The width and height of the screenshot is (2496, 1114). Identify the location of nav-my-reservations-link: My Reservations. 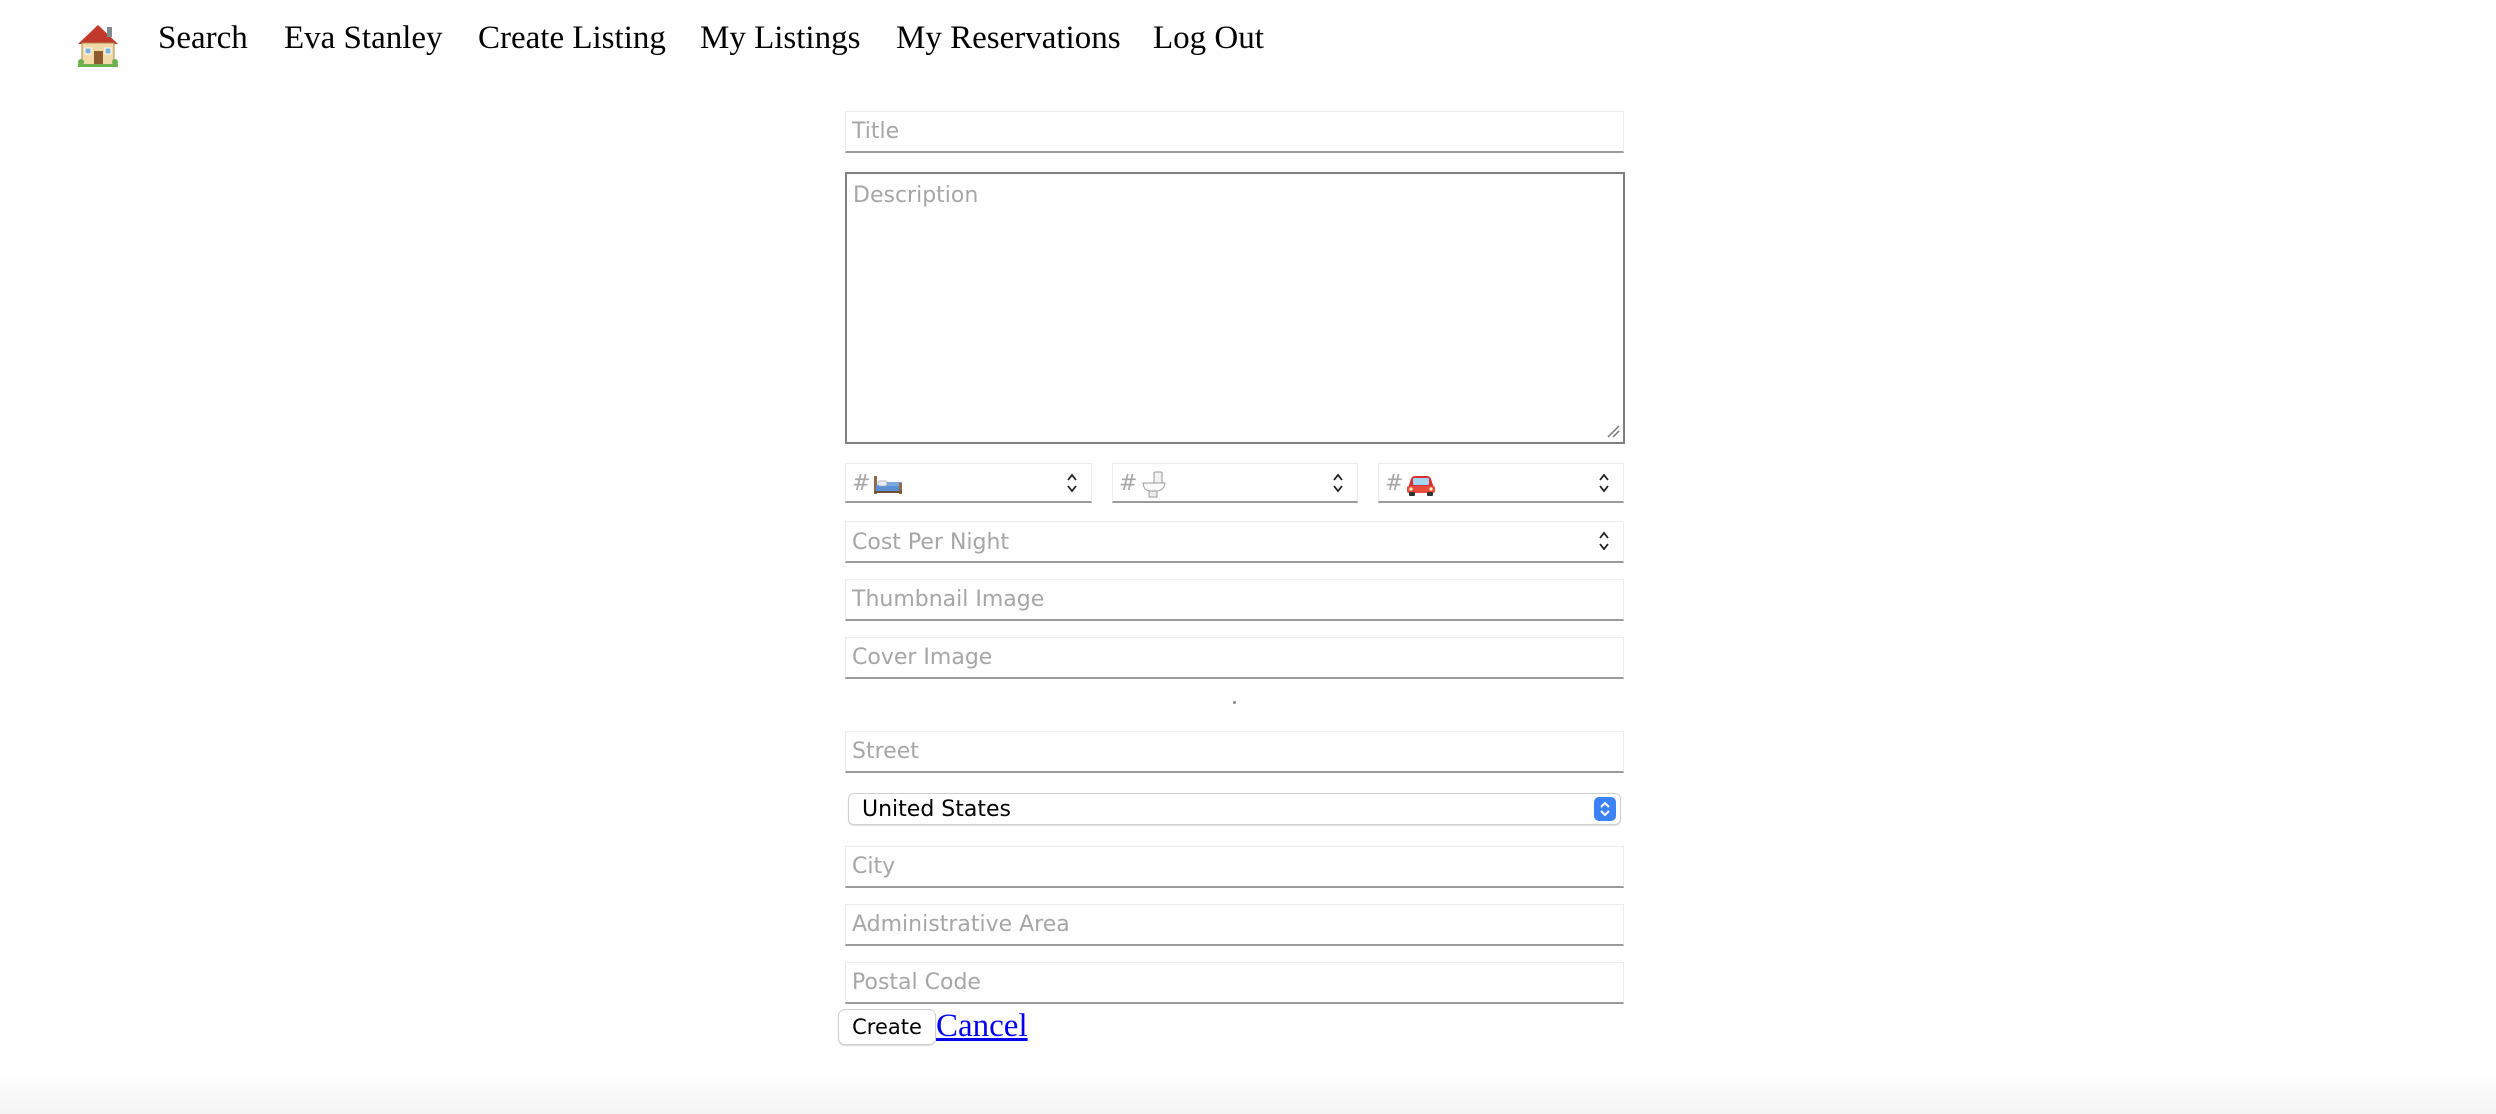
(1008, 38).